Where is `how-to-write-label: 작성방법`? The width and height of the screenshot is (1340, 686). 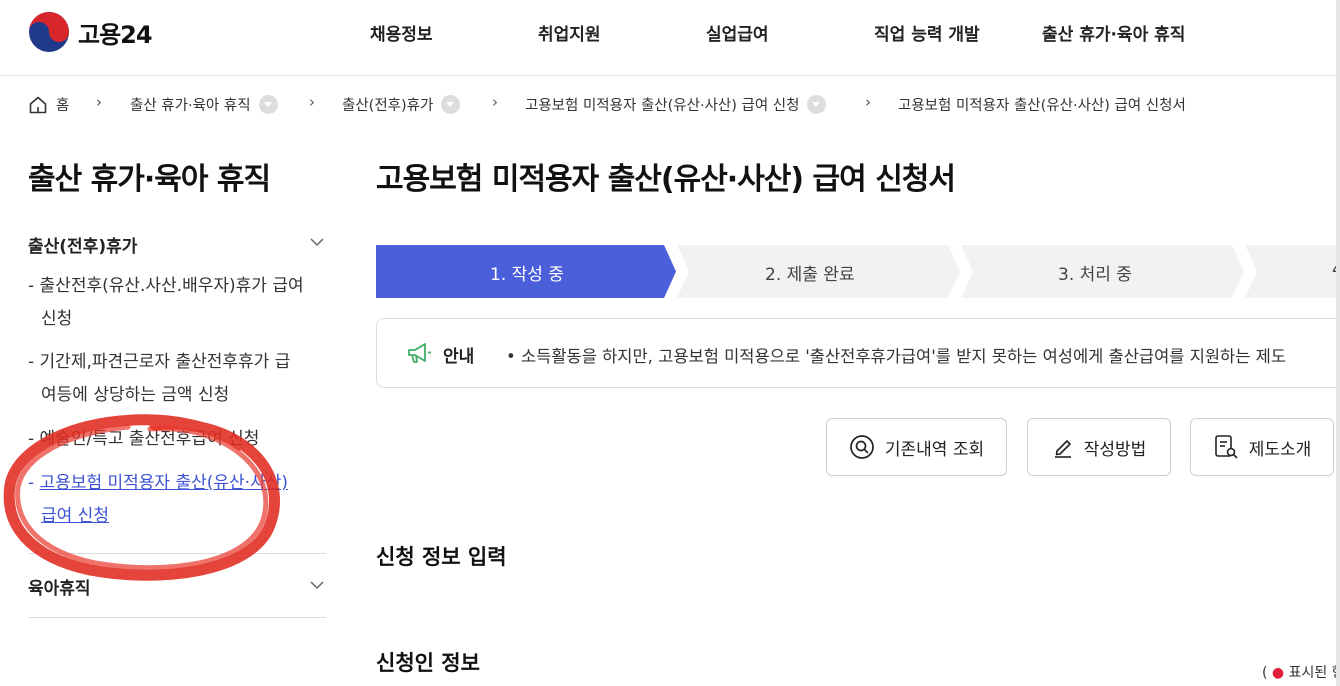
how-to-write-label: 작성방법 is located at coordinates (1115, 449).